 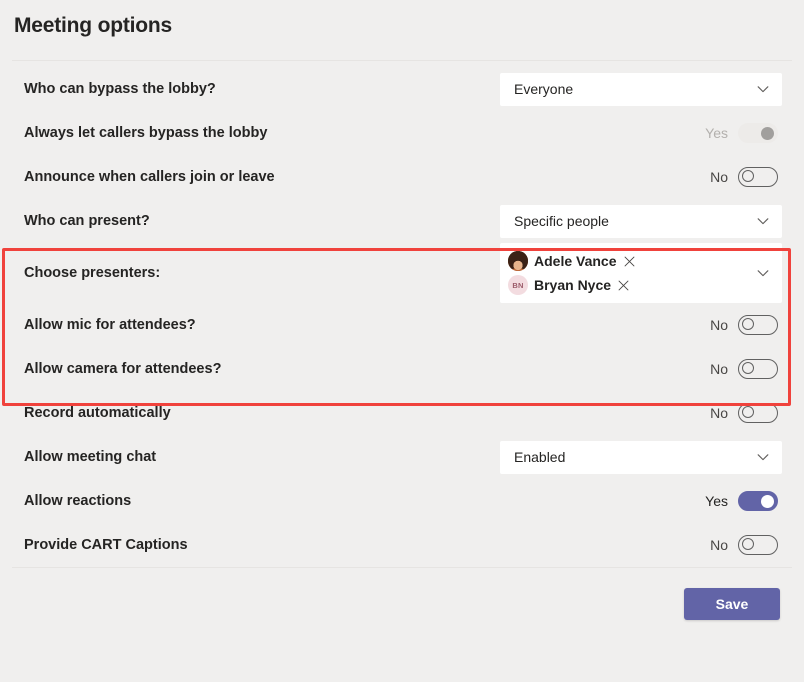 What do you see at coordinates (544, 89) in the screenshot?
I see `dropdown-selected-value: Everyone` at bounding box center [544, 89].